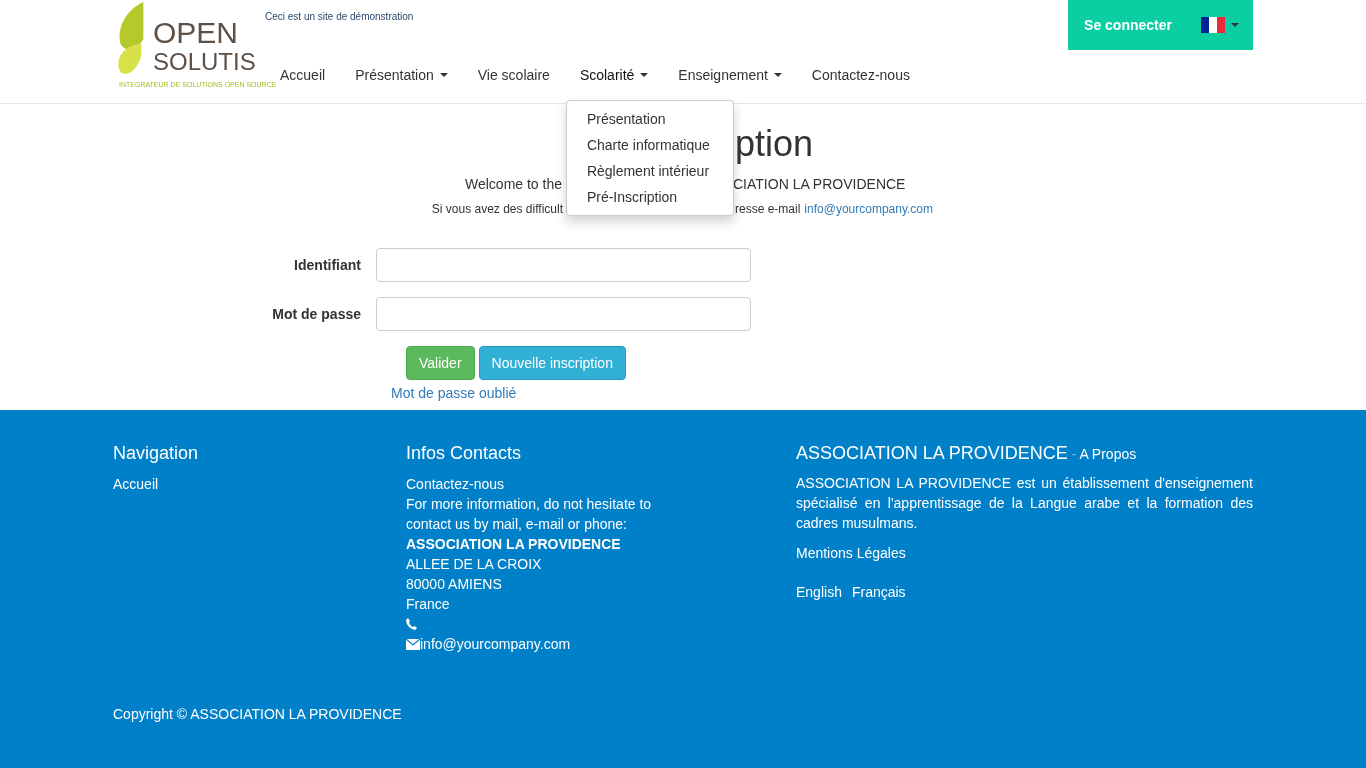 The width and height of the screenshot is (1366, 768). What do you see at coordinates (614, 75) in the screenshot?
I see `nav-link: Scolarité` at bounding box center [614, 75].